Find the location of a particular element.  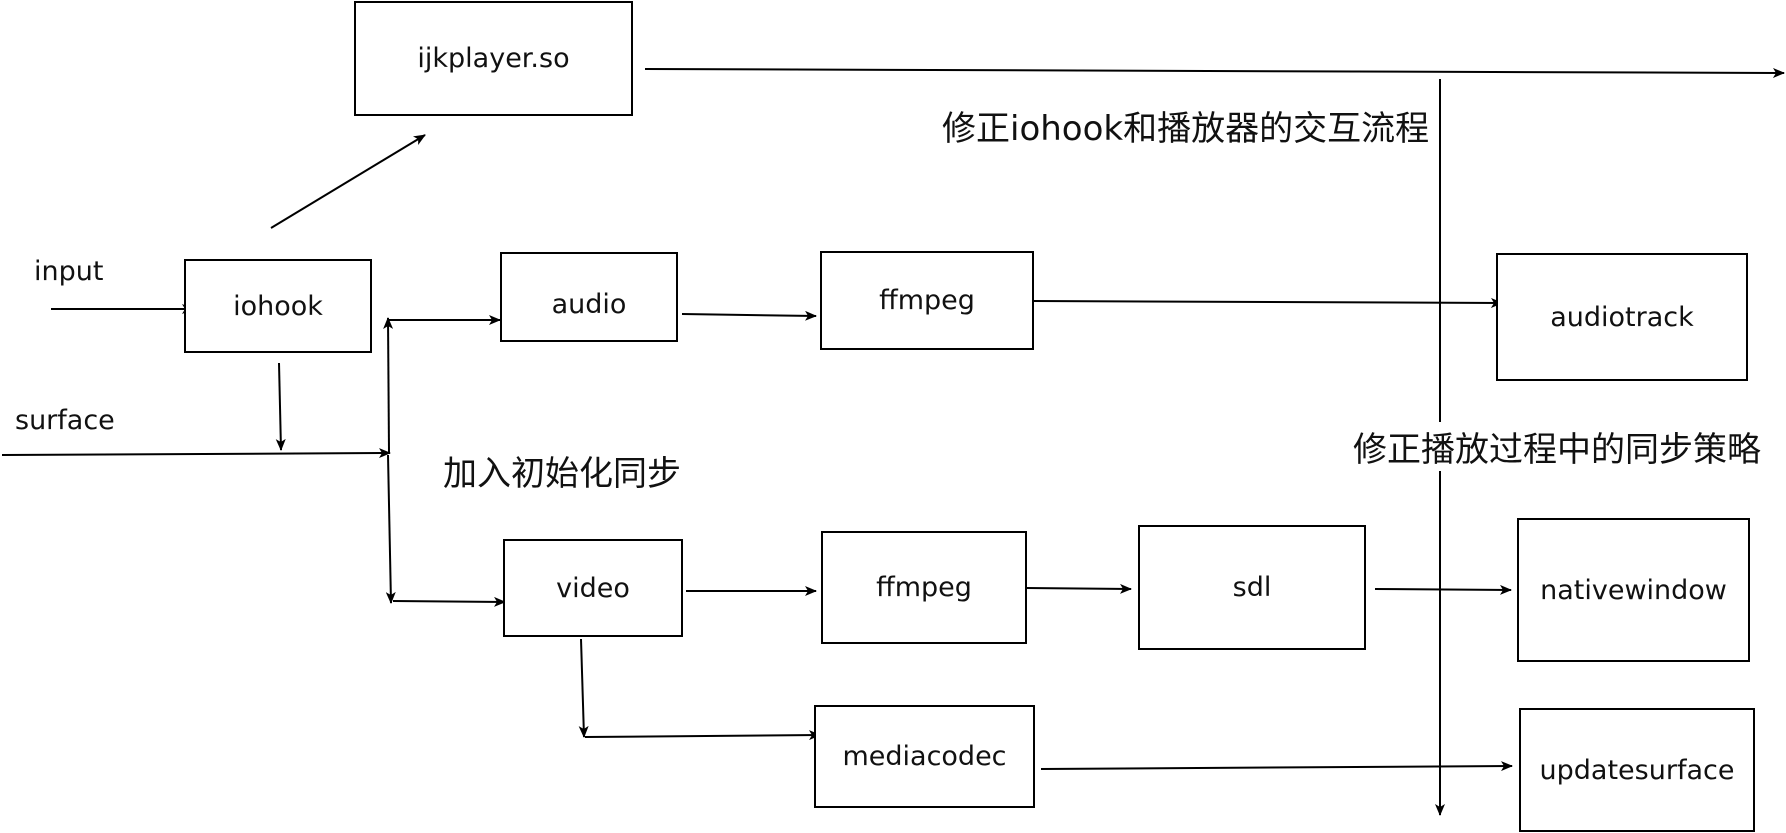

arrow-iohook-down is located at coordinates (280, 406).